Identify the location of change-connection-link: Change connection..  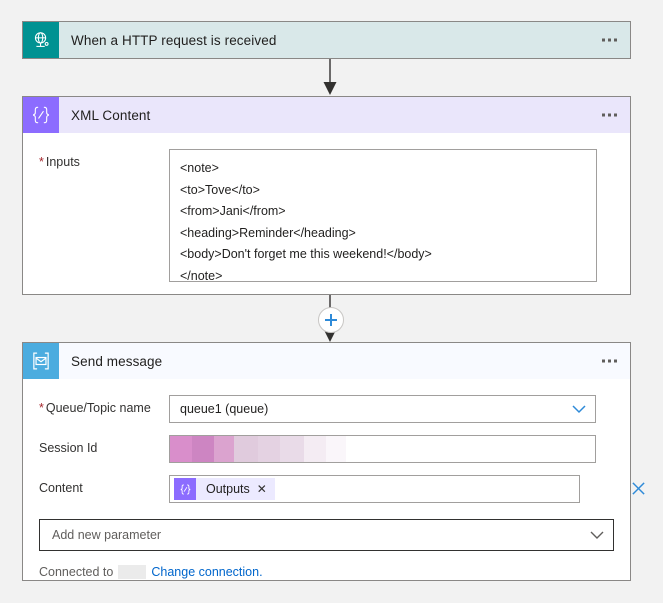
(206, 572).